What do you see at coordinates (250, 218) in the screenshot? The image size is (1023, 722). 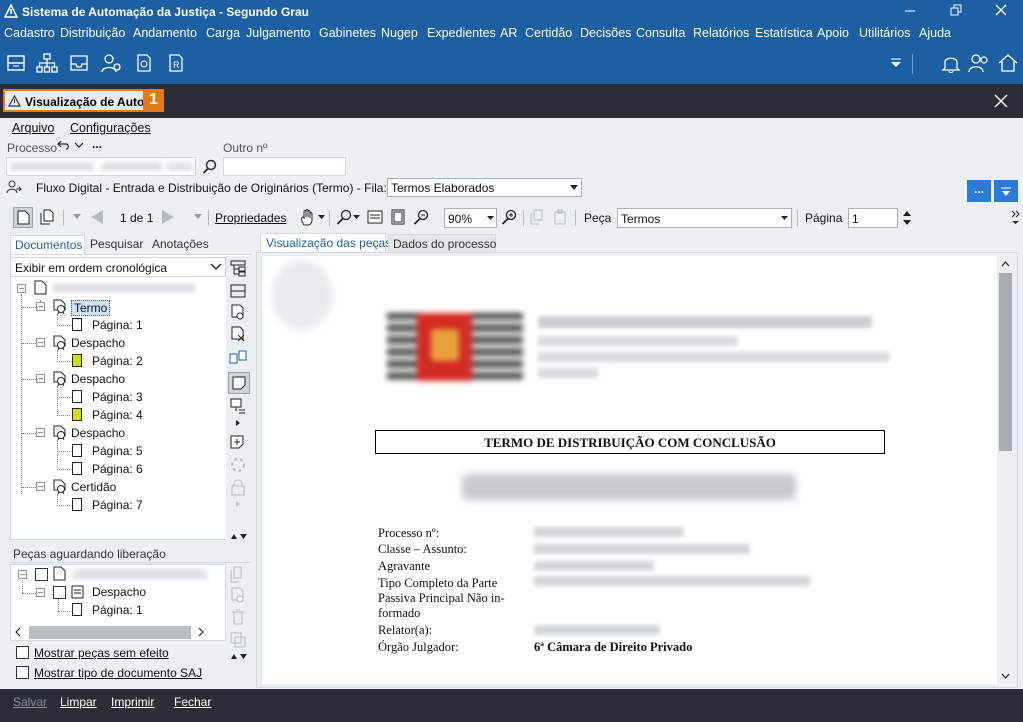 I see `propriedades-button: Propriedades` at bounding box center [250, 218].